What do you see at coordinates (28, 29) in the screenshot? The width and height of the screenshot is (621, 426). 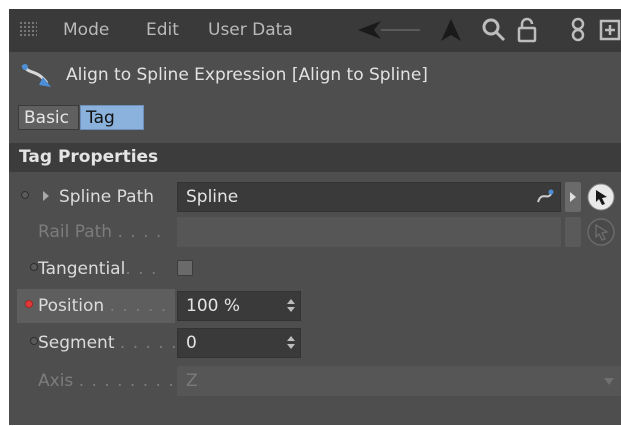 I see `drag-grip-icon` at bounding box center [28, 29].